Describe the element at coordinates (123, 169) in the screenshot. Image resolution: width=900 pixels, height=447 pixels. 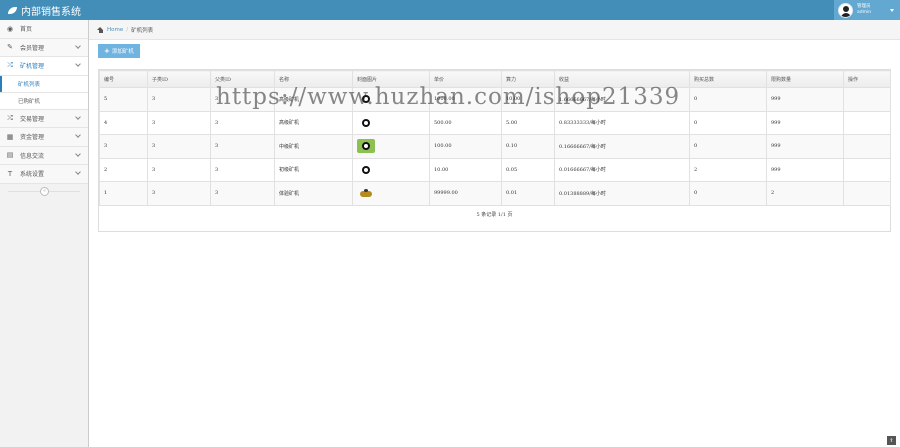
I see `cell-id: 2` at that location.